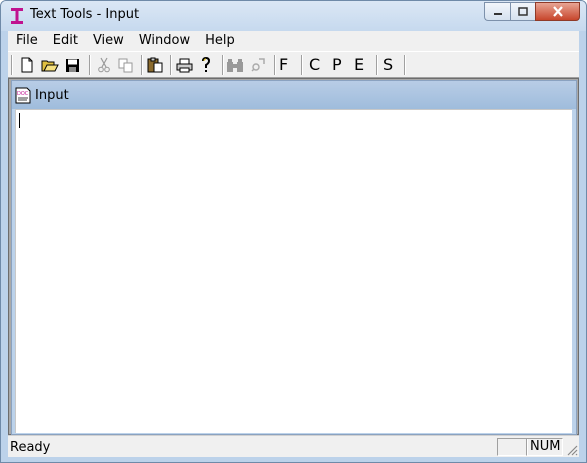 The width and height of the screenshot is (587, 463). I want to click on toolbar: F C P E S, so click(293, 64).